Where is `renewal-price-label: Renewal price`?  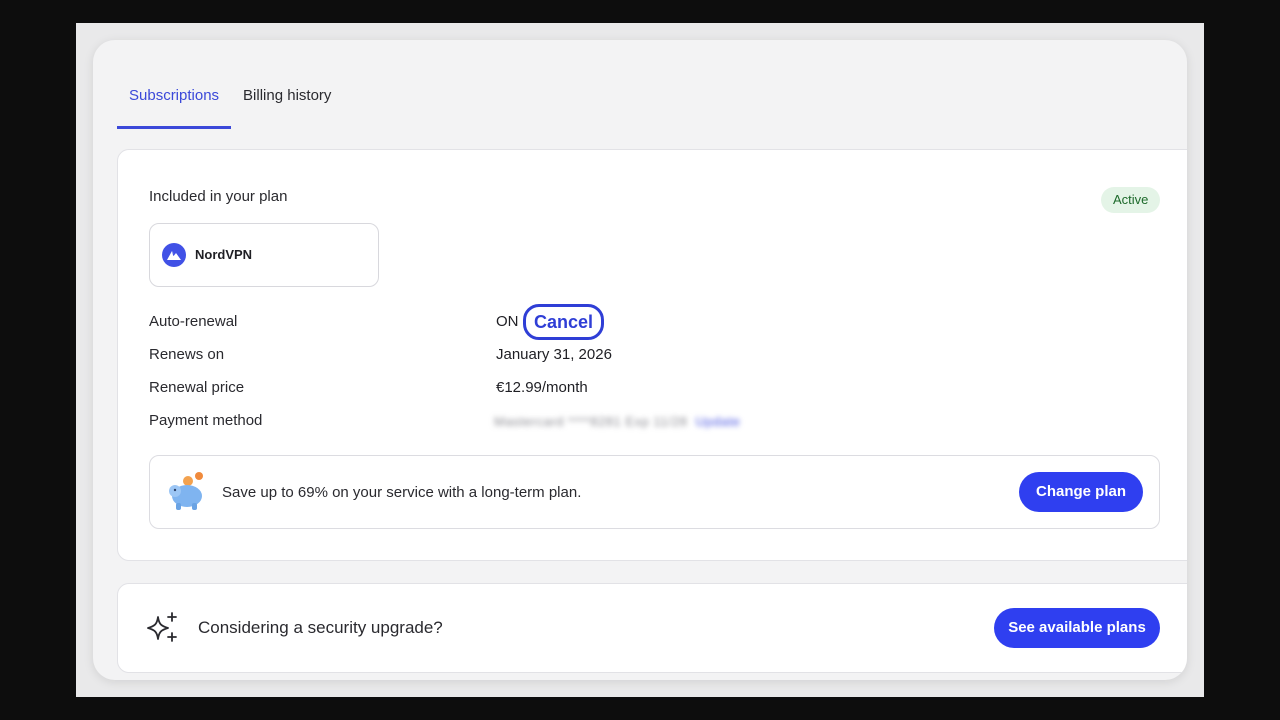
renewal-price-label: Renewal price is located at coordinates (197, 387).